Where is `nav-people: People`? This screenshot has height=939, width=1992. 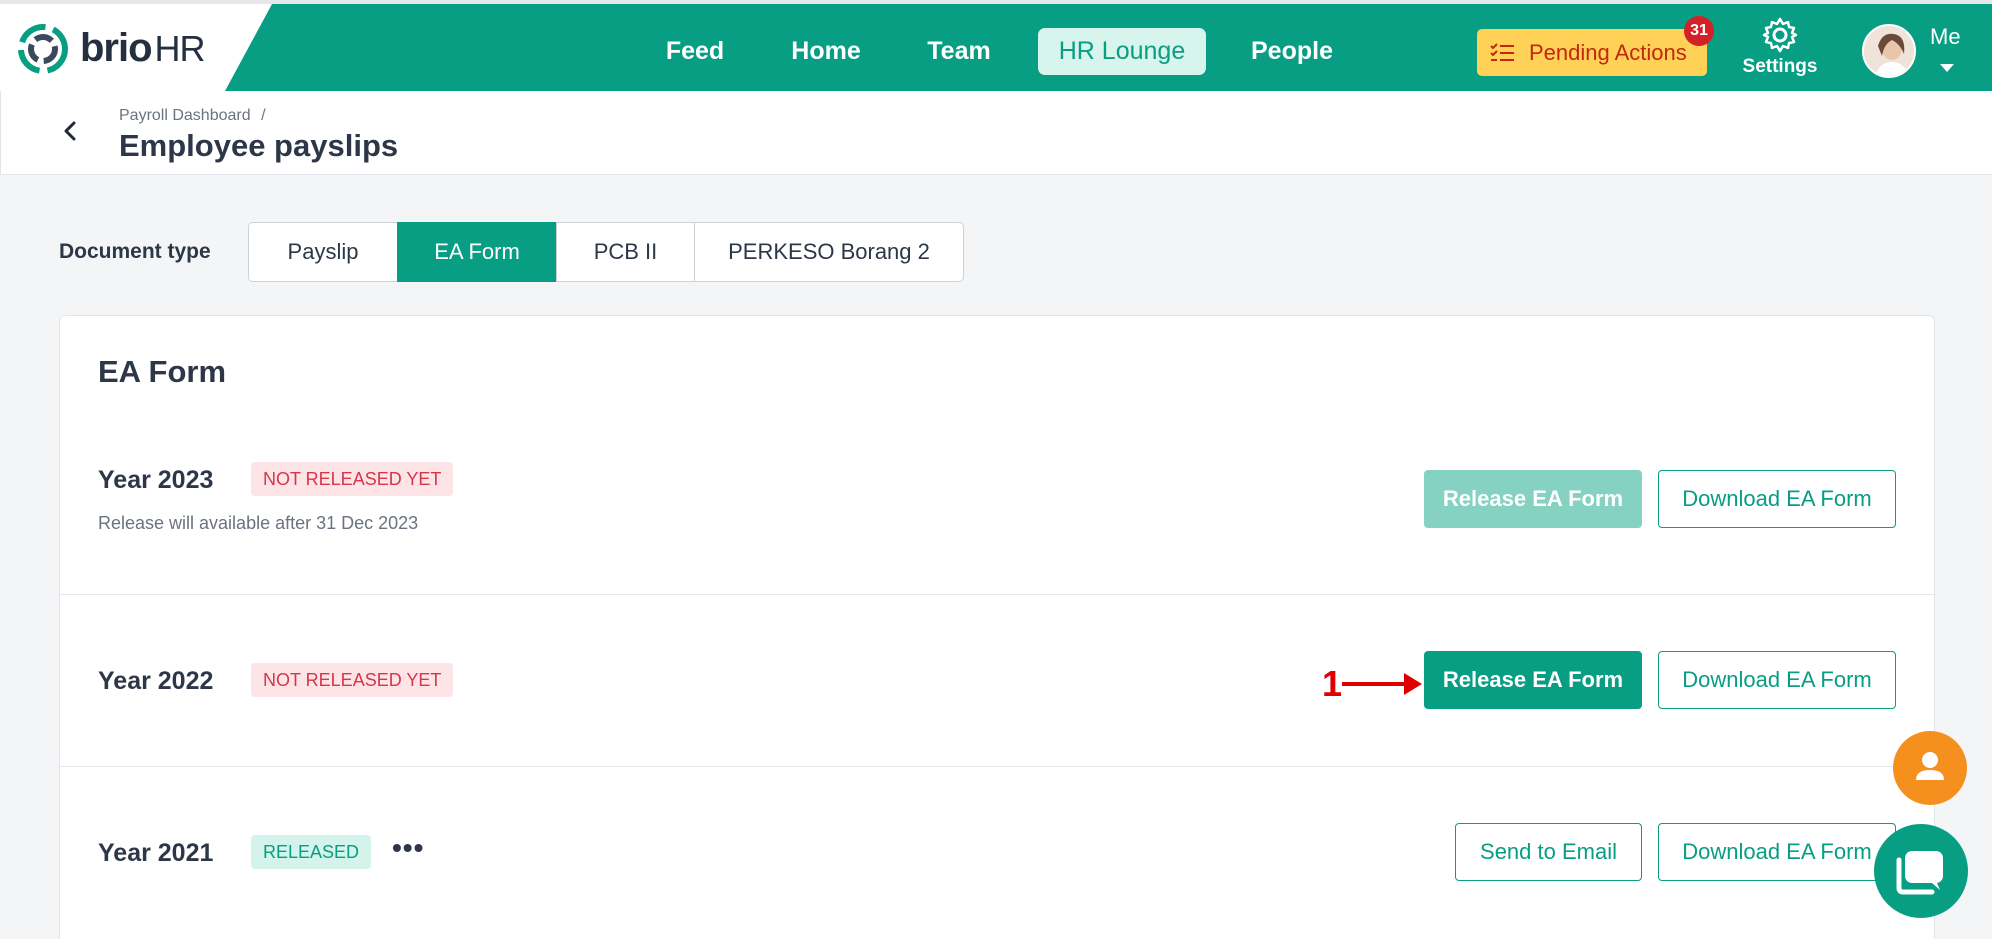
nav-people: People is located at coordinates (1292, 51).